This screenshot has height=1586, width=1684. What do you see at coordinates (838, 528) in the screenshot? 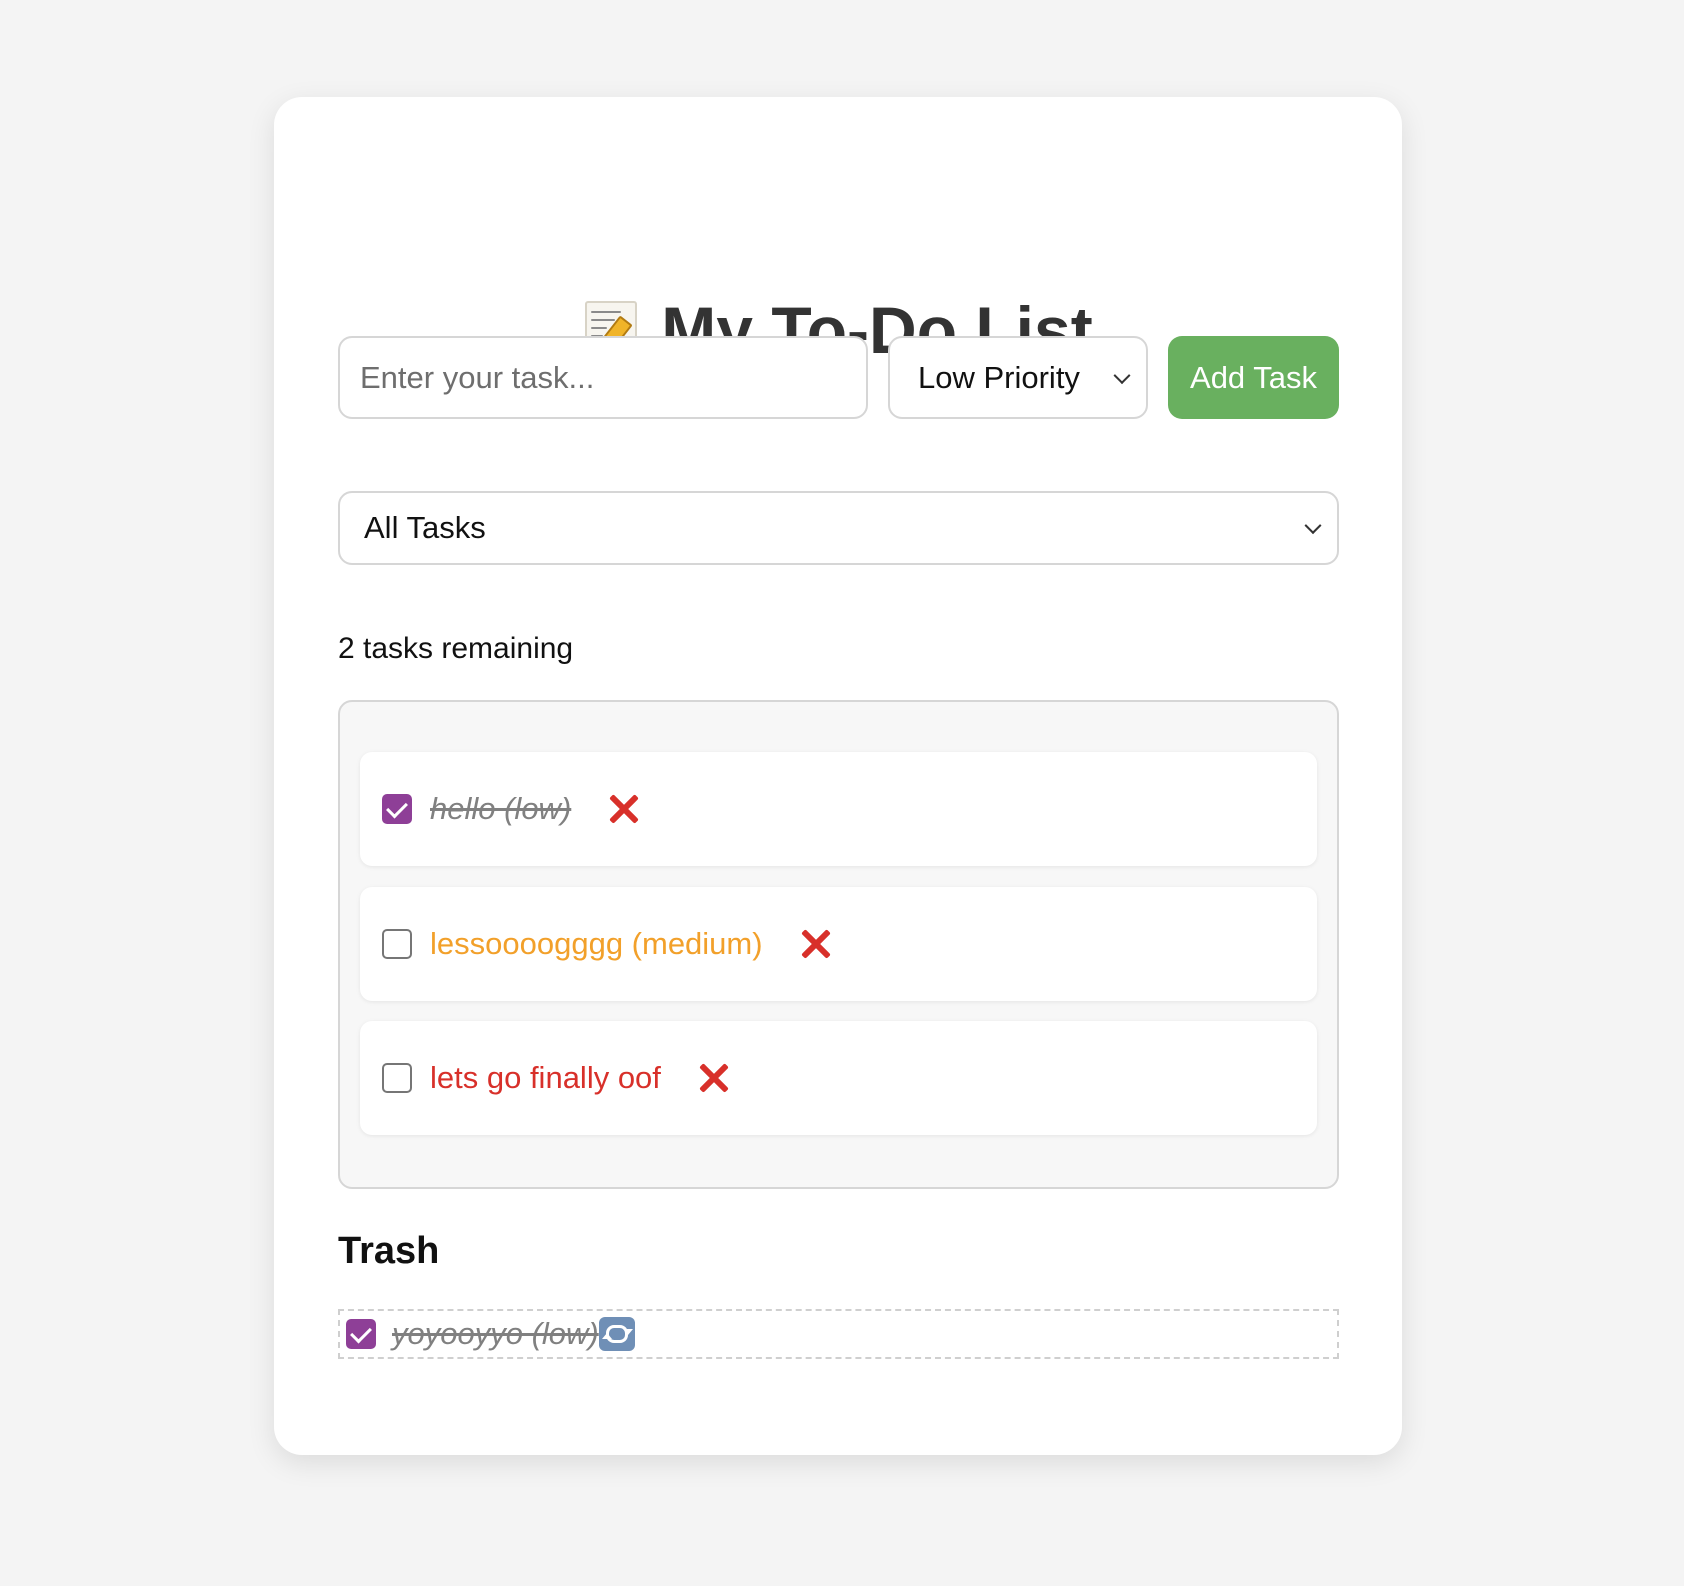
I see `filter-select: All Tasks` at bounding box center [838, 528].